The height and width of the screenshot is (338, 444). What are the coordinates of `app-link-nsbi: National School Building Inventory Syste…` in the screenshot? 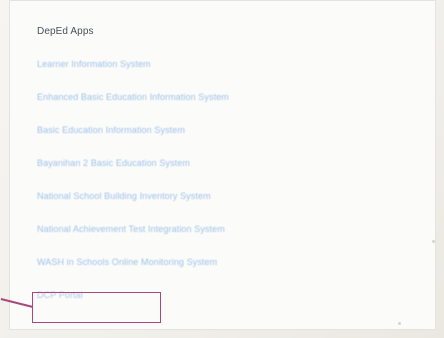 It's located at (133, 207).